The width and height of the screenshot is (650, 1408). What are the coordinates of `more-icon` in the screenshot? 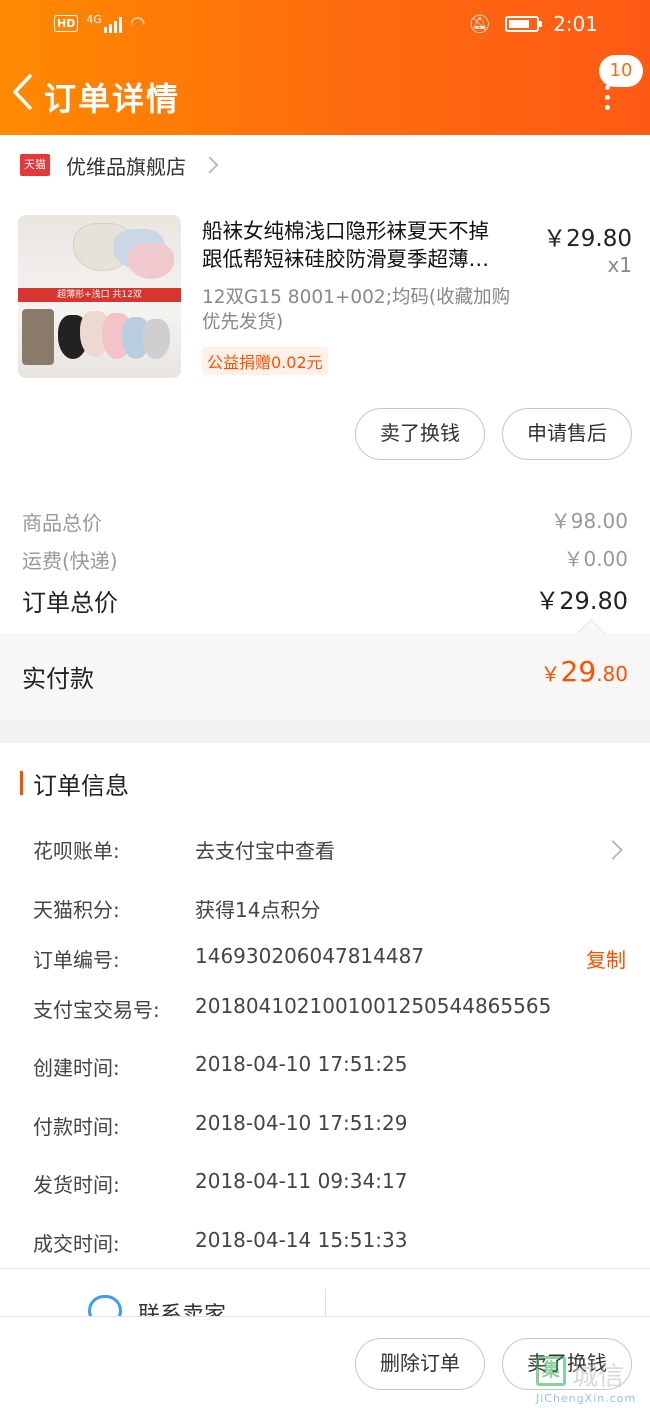 It's located at (607, 105).